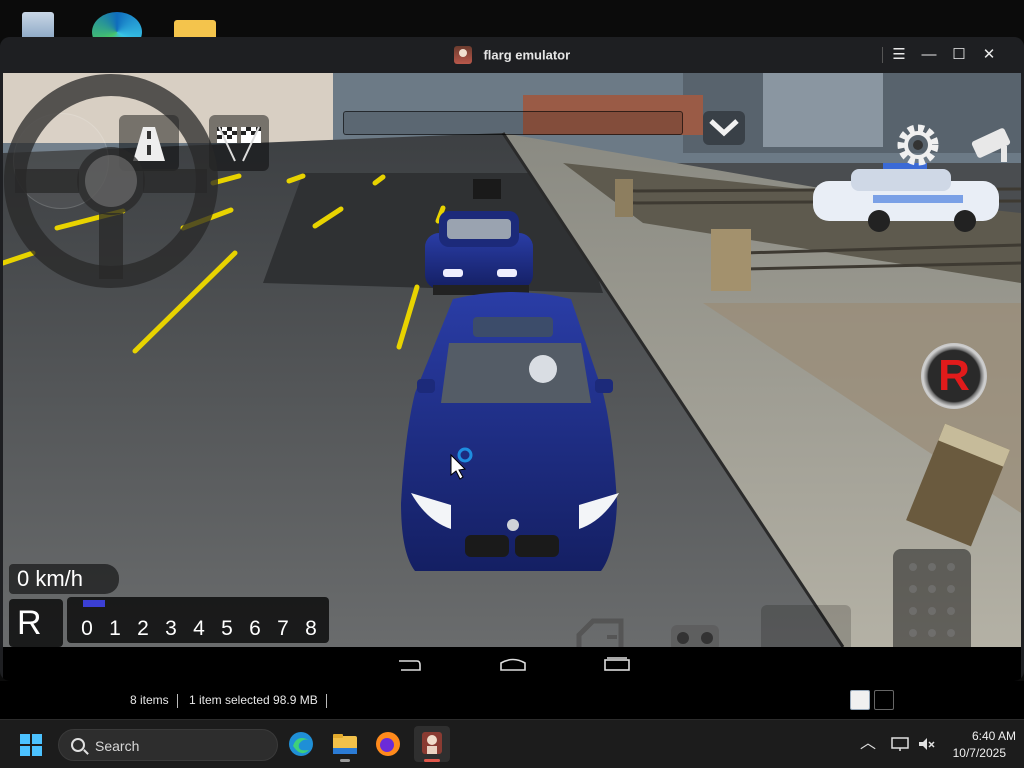 The width and height of the screenshot is (1024, 768). I want to click on file-explorer-status-strip: 8 items 1 item selected 98.9 MB, so click(512, 700).